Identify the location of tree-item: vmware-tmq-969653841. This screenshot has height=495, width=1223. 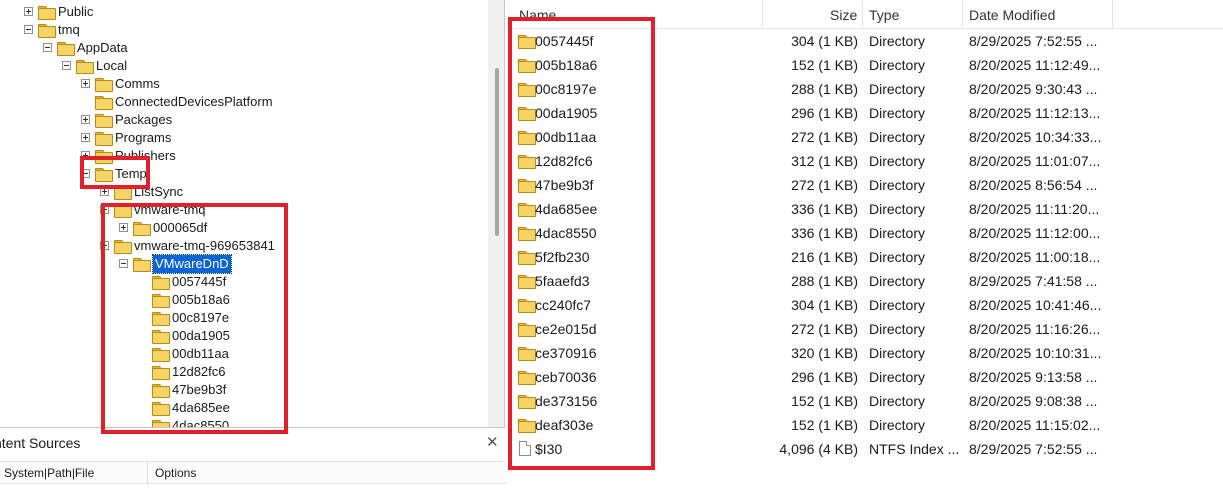
(244, 246).